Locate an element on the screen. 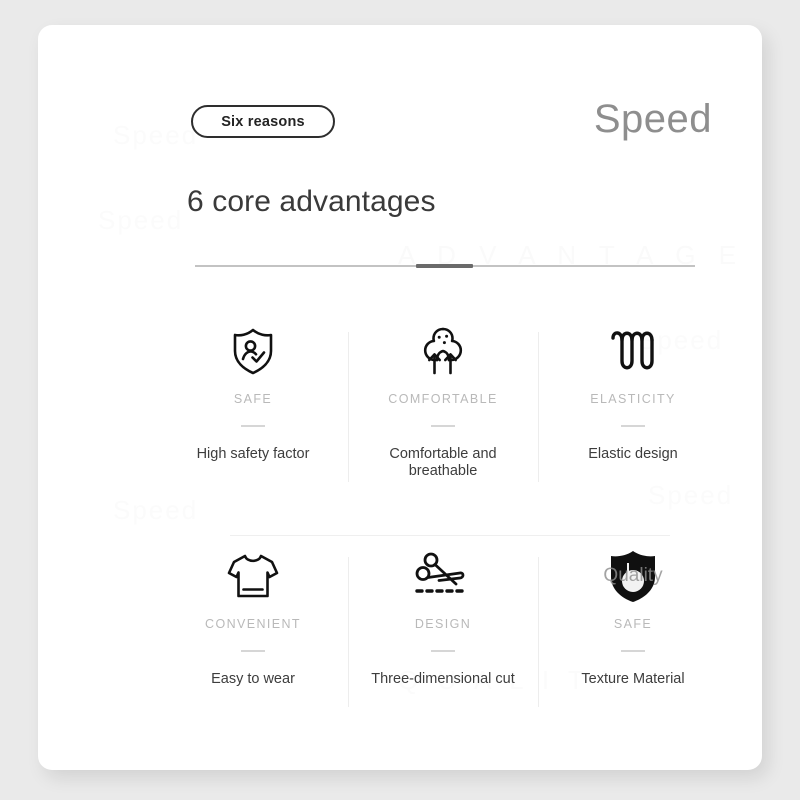  feature-card-comfortable: COMFORTABLE Comfortable and breathable is located at coordinates (443, 407).